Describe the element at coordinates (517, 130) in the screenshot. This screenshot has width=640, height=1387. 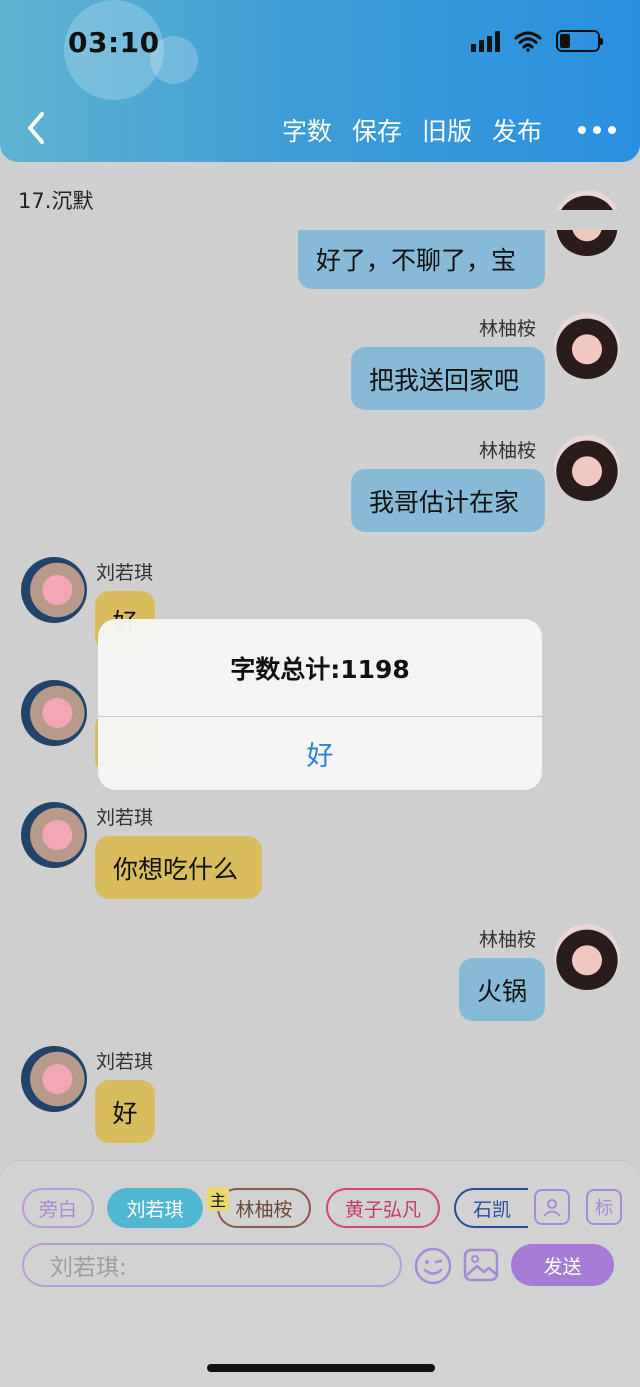
I see `publish-button: 发布` at that location.